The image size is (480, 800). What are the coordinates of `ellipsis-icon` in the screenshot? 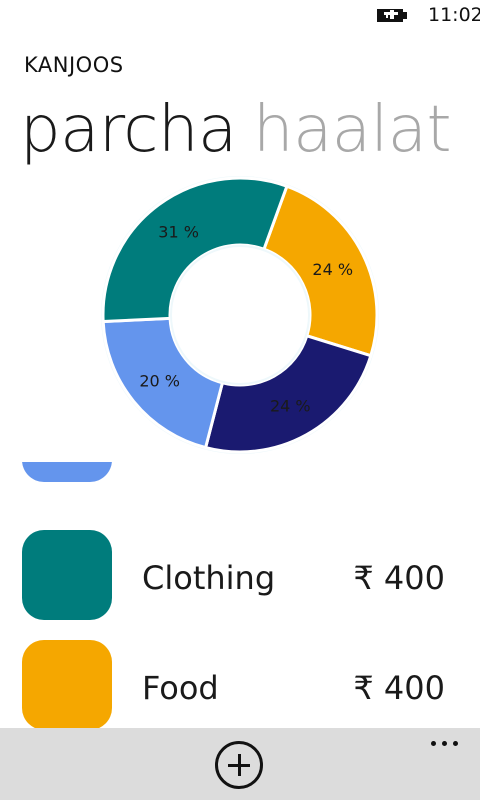 It's located at (445, 743).